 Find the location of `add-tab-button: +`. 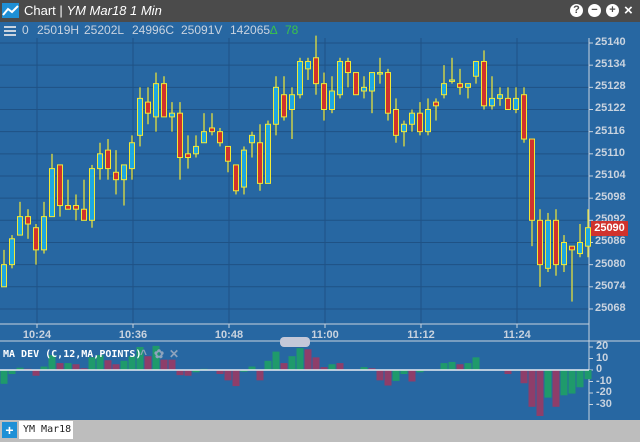

add-tab-button: + is located at coordinates (9, 430).